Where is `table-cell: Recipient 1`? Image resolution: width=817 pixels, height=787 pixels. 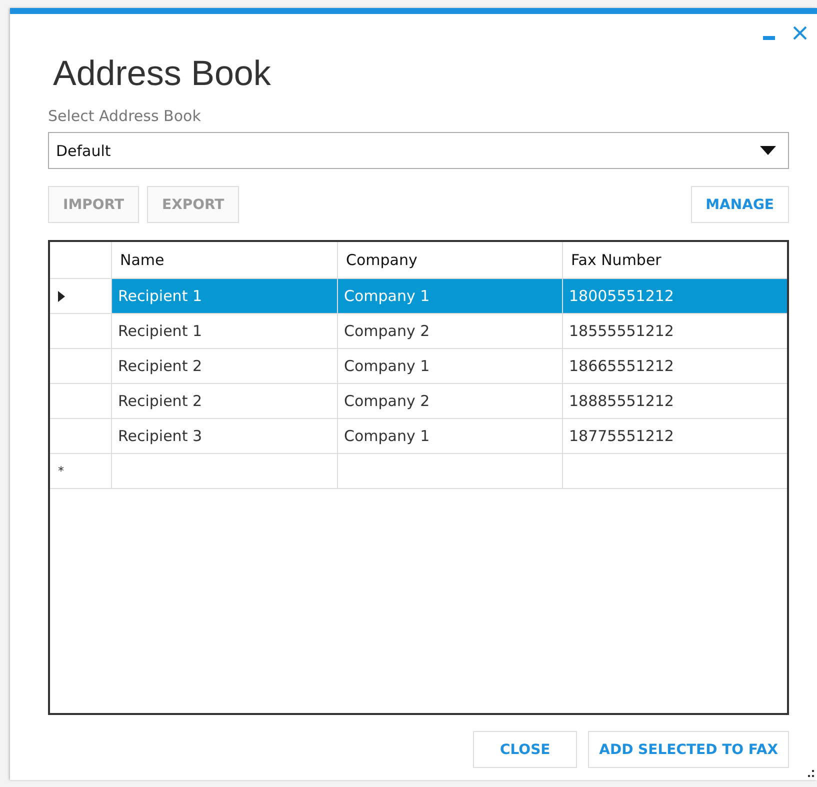 table-cell: Recipient 1 is located at coordinates (225, 331).